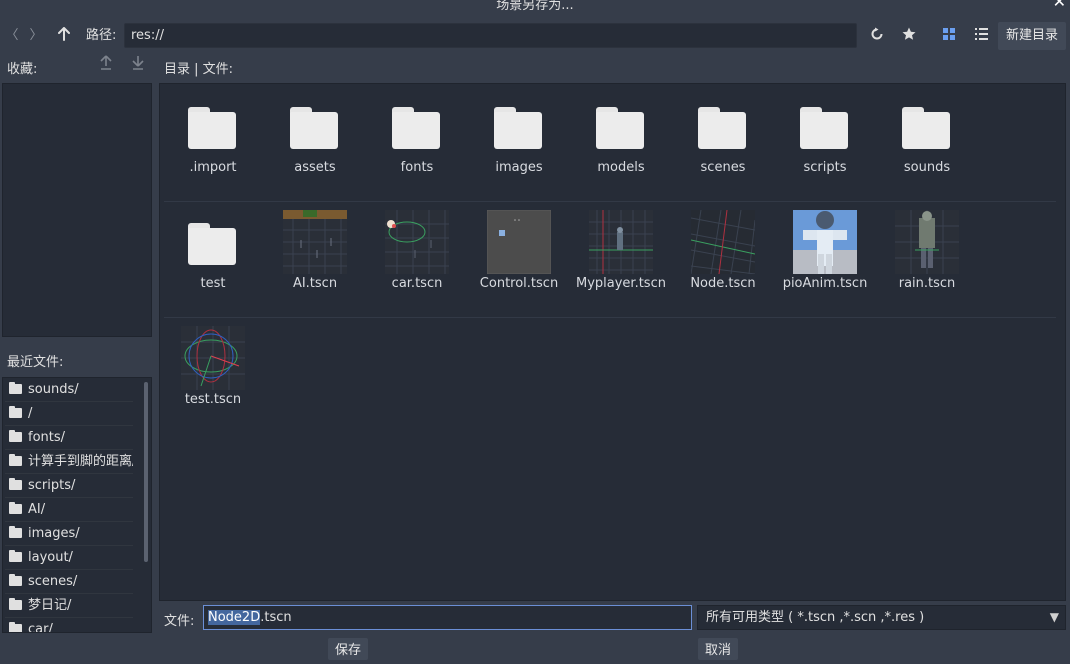  I want to click on file-name: test.tscn, so click(213, 399).